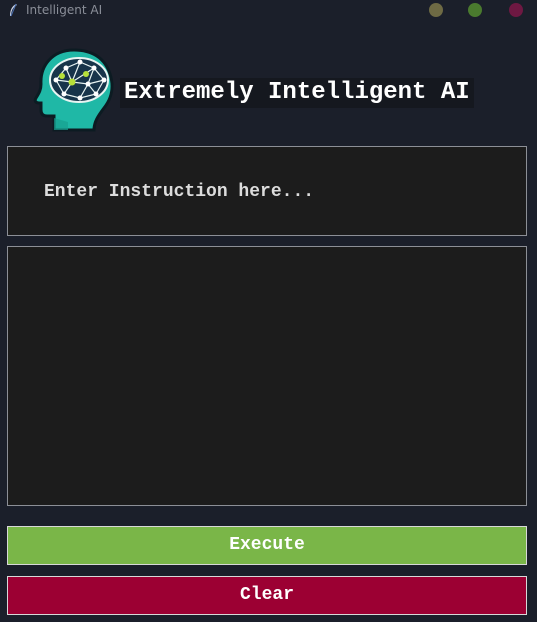  I want to click on clear-button: Clear, so click(267, 595).